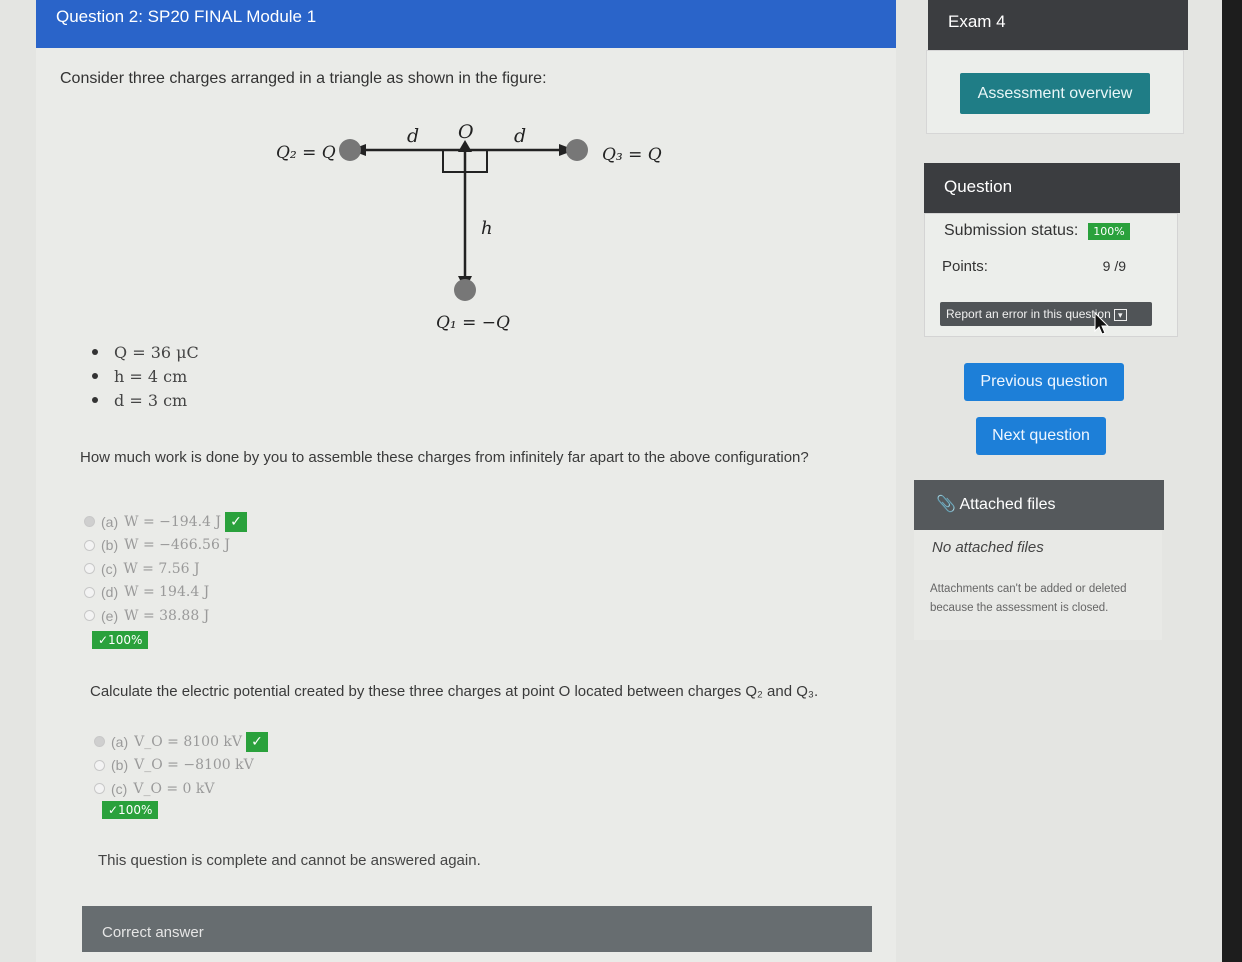 The width and height of the screenshot is (1242, 962). I want to click on given-item: d = 3 cm, so click(145, 400).